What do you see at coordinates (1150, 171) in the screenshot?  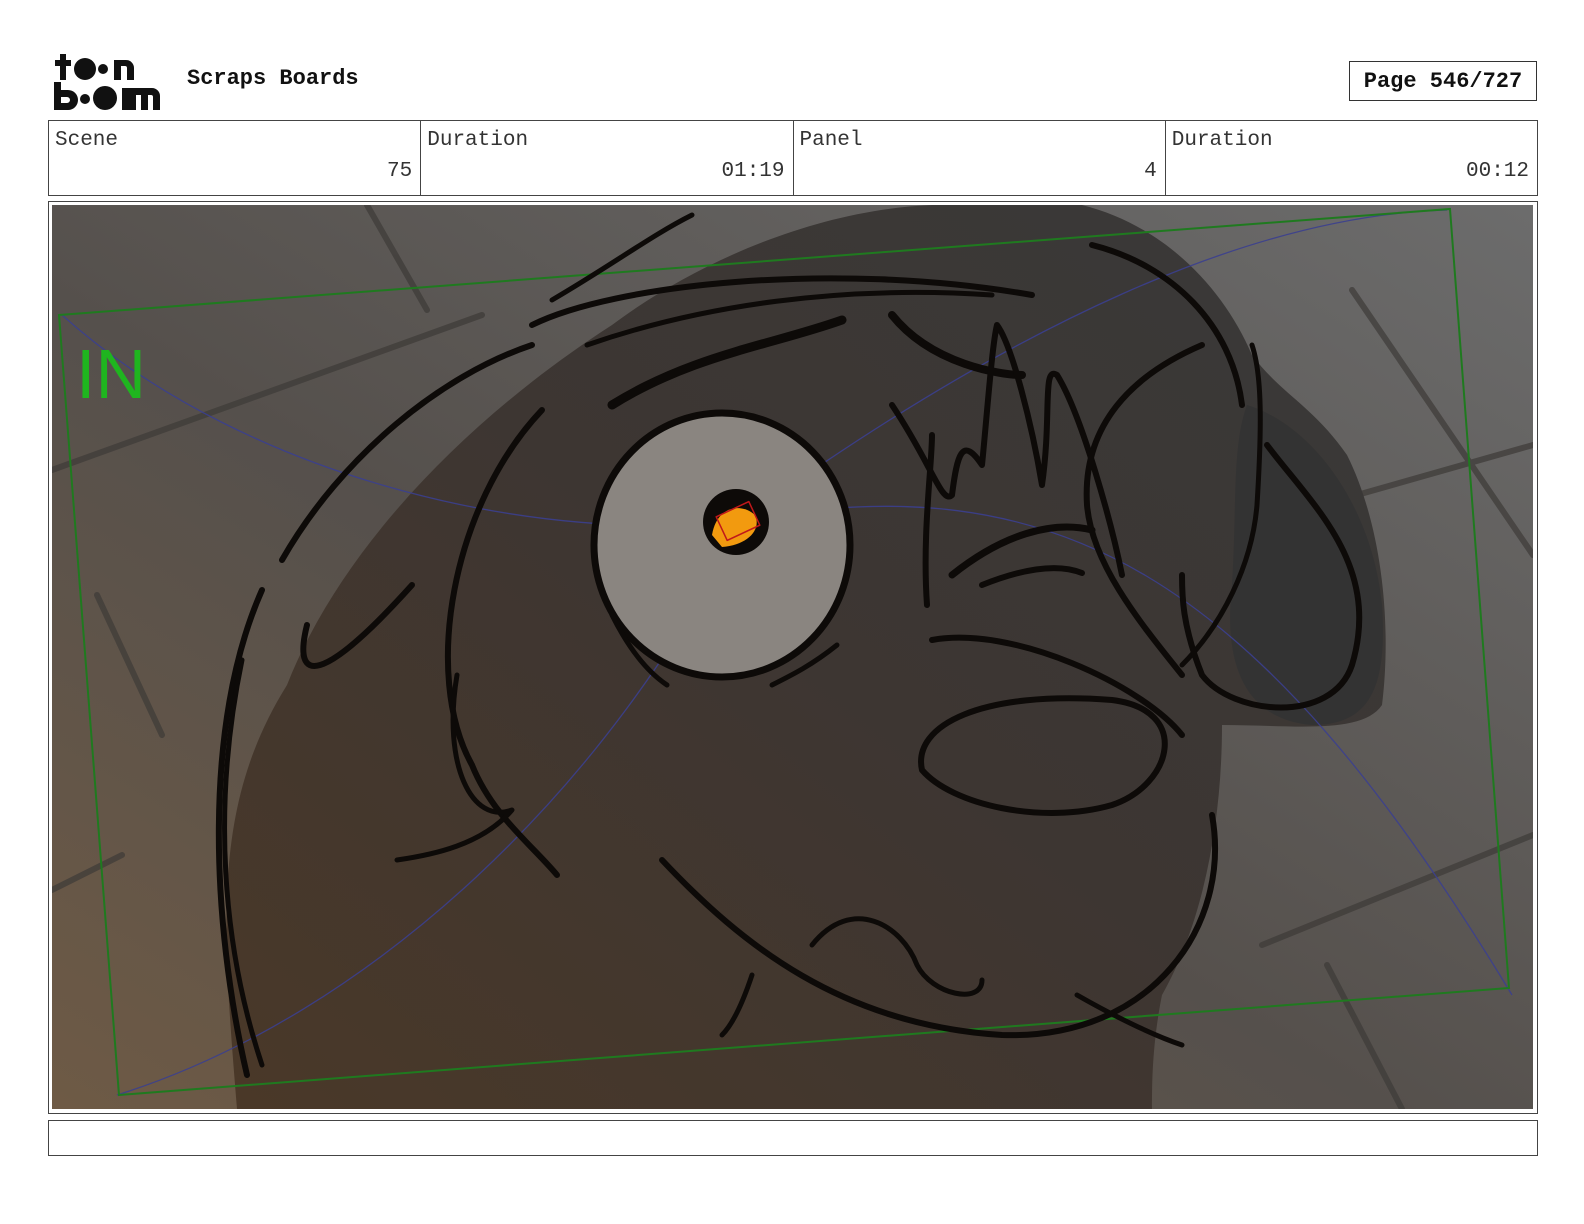 I see `panel-value: 4` at bounding box center [1150, 171].